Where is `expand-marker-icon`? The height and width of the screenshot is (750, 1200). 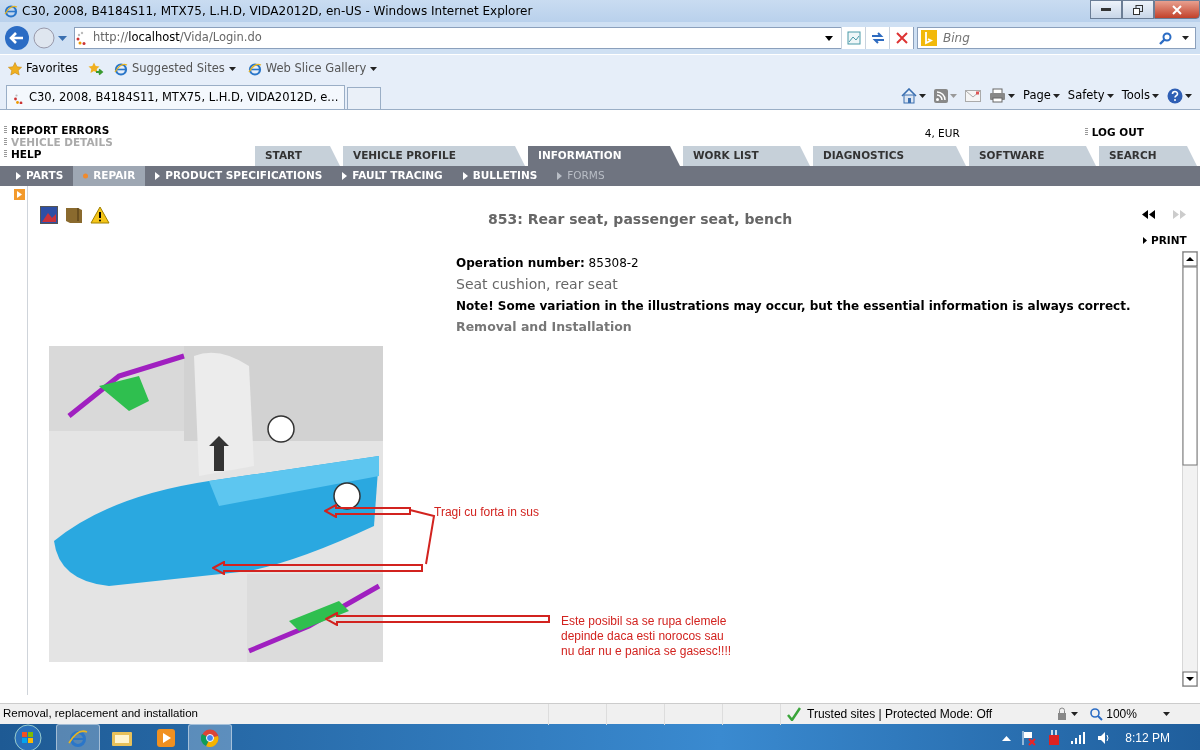 expand-marker-icon is located at coordinates (19, 194).